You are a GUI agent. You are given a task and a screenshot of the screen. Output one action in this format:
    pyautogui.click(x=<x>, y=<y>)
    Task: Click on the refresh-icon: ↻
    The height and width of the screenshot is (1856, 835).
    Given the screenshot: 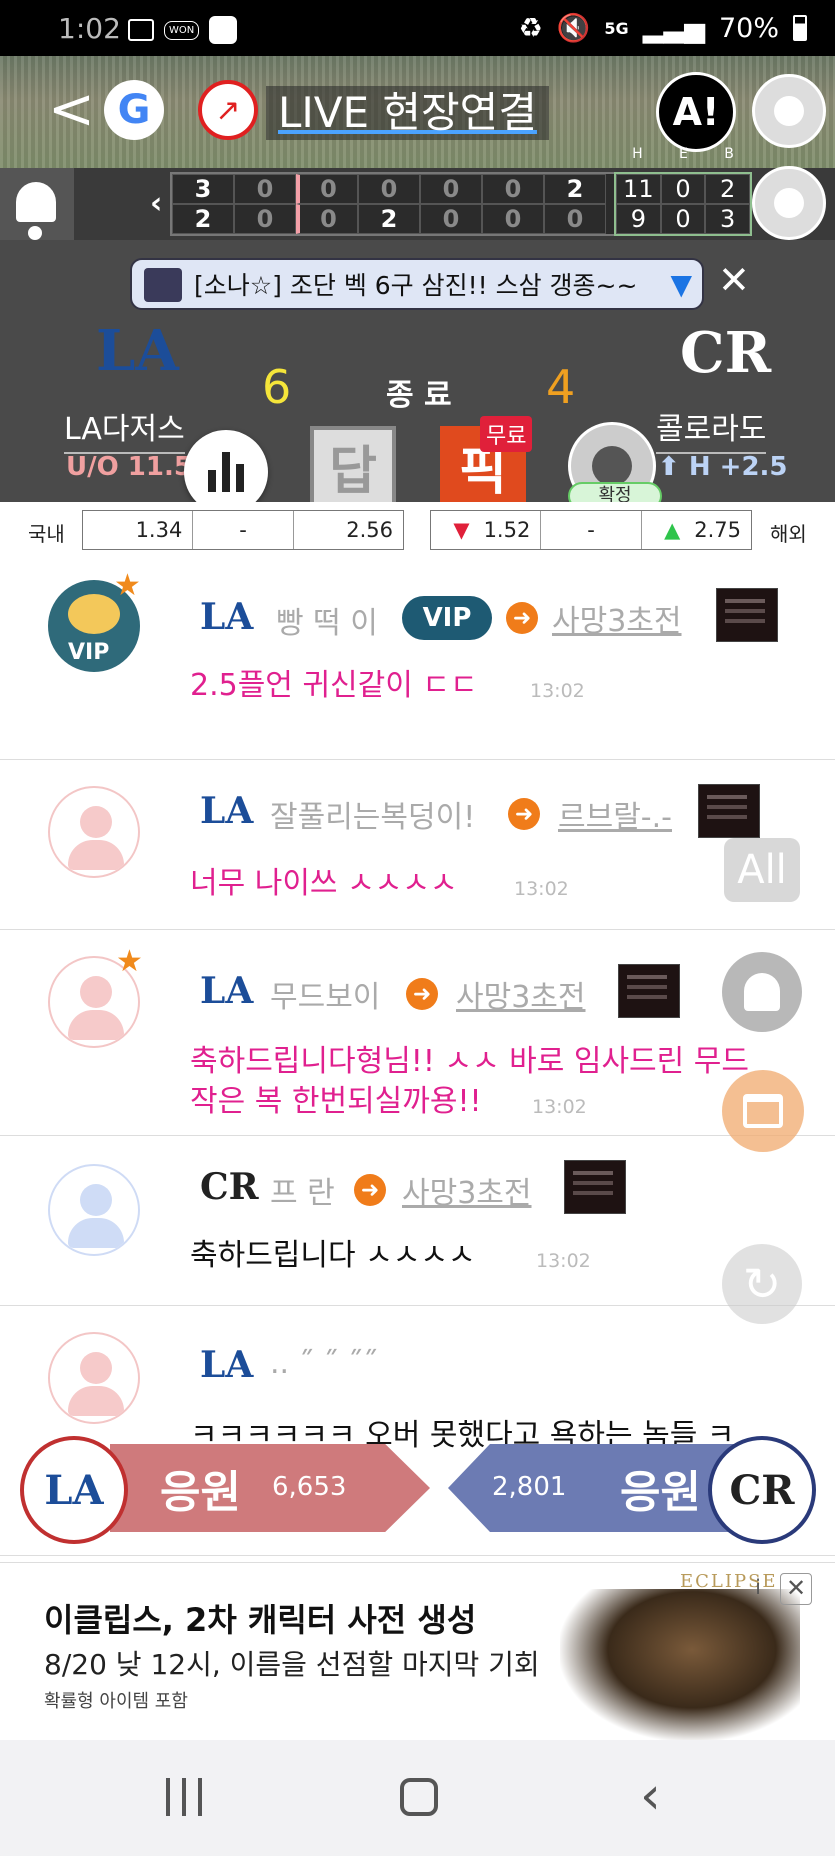 What is the action you would take?
    pyautogui.click(x=762, y=1284)
    